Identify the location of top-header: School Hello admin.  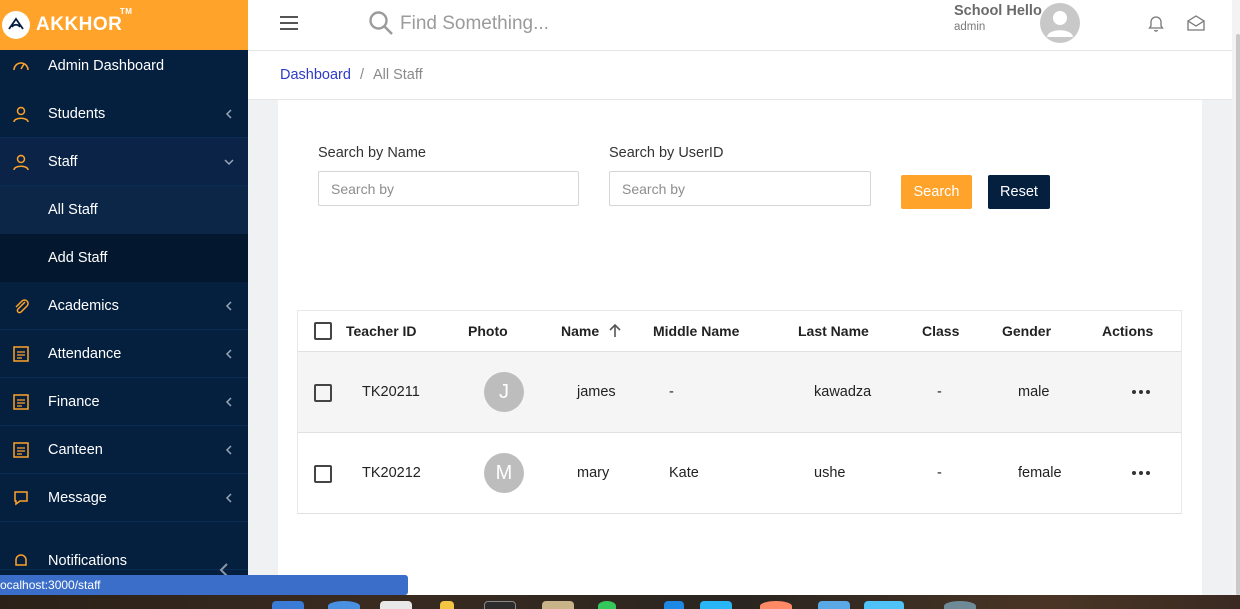
(740, 25).